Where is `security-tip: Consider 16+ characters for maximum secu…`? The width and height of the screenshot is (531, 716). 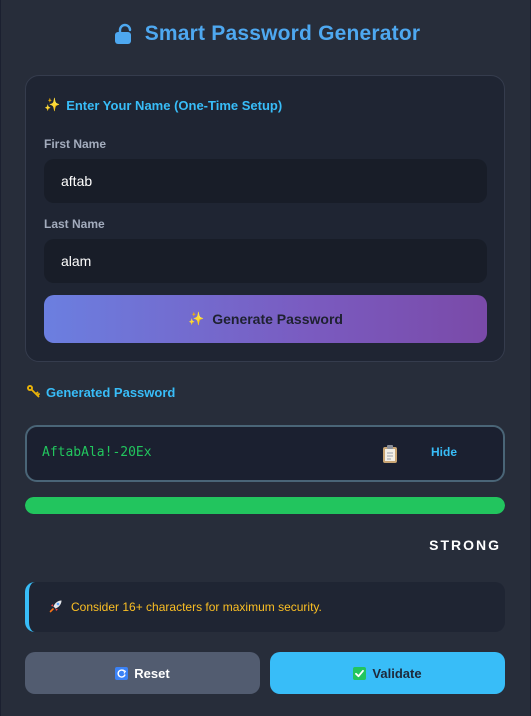
security-tip: Consider 16+ characters for maximum secu… is located at coordinates (265, 607).